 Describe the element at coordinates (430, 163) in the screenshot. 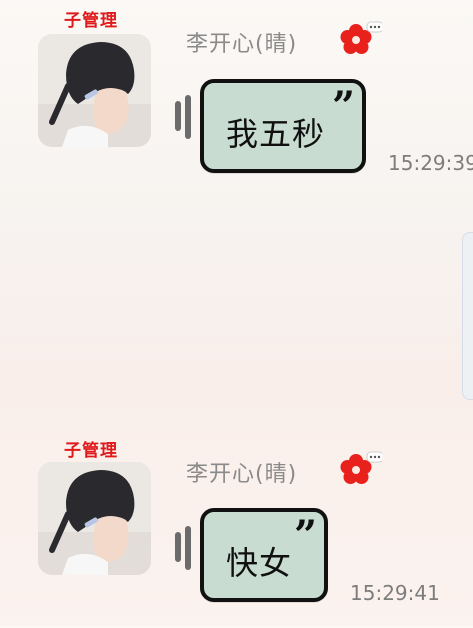

I see `timestamp: 15:29:39` at that location.